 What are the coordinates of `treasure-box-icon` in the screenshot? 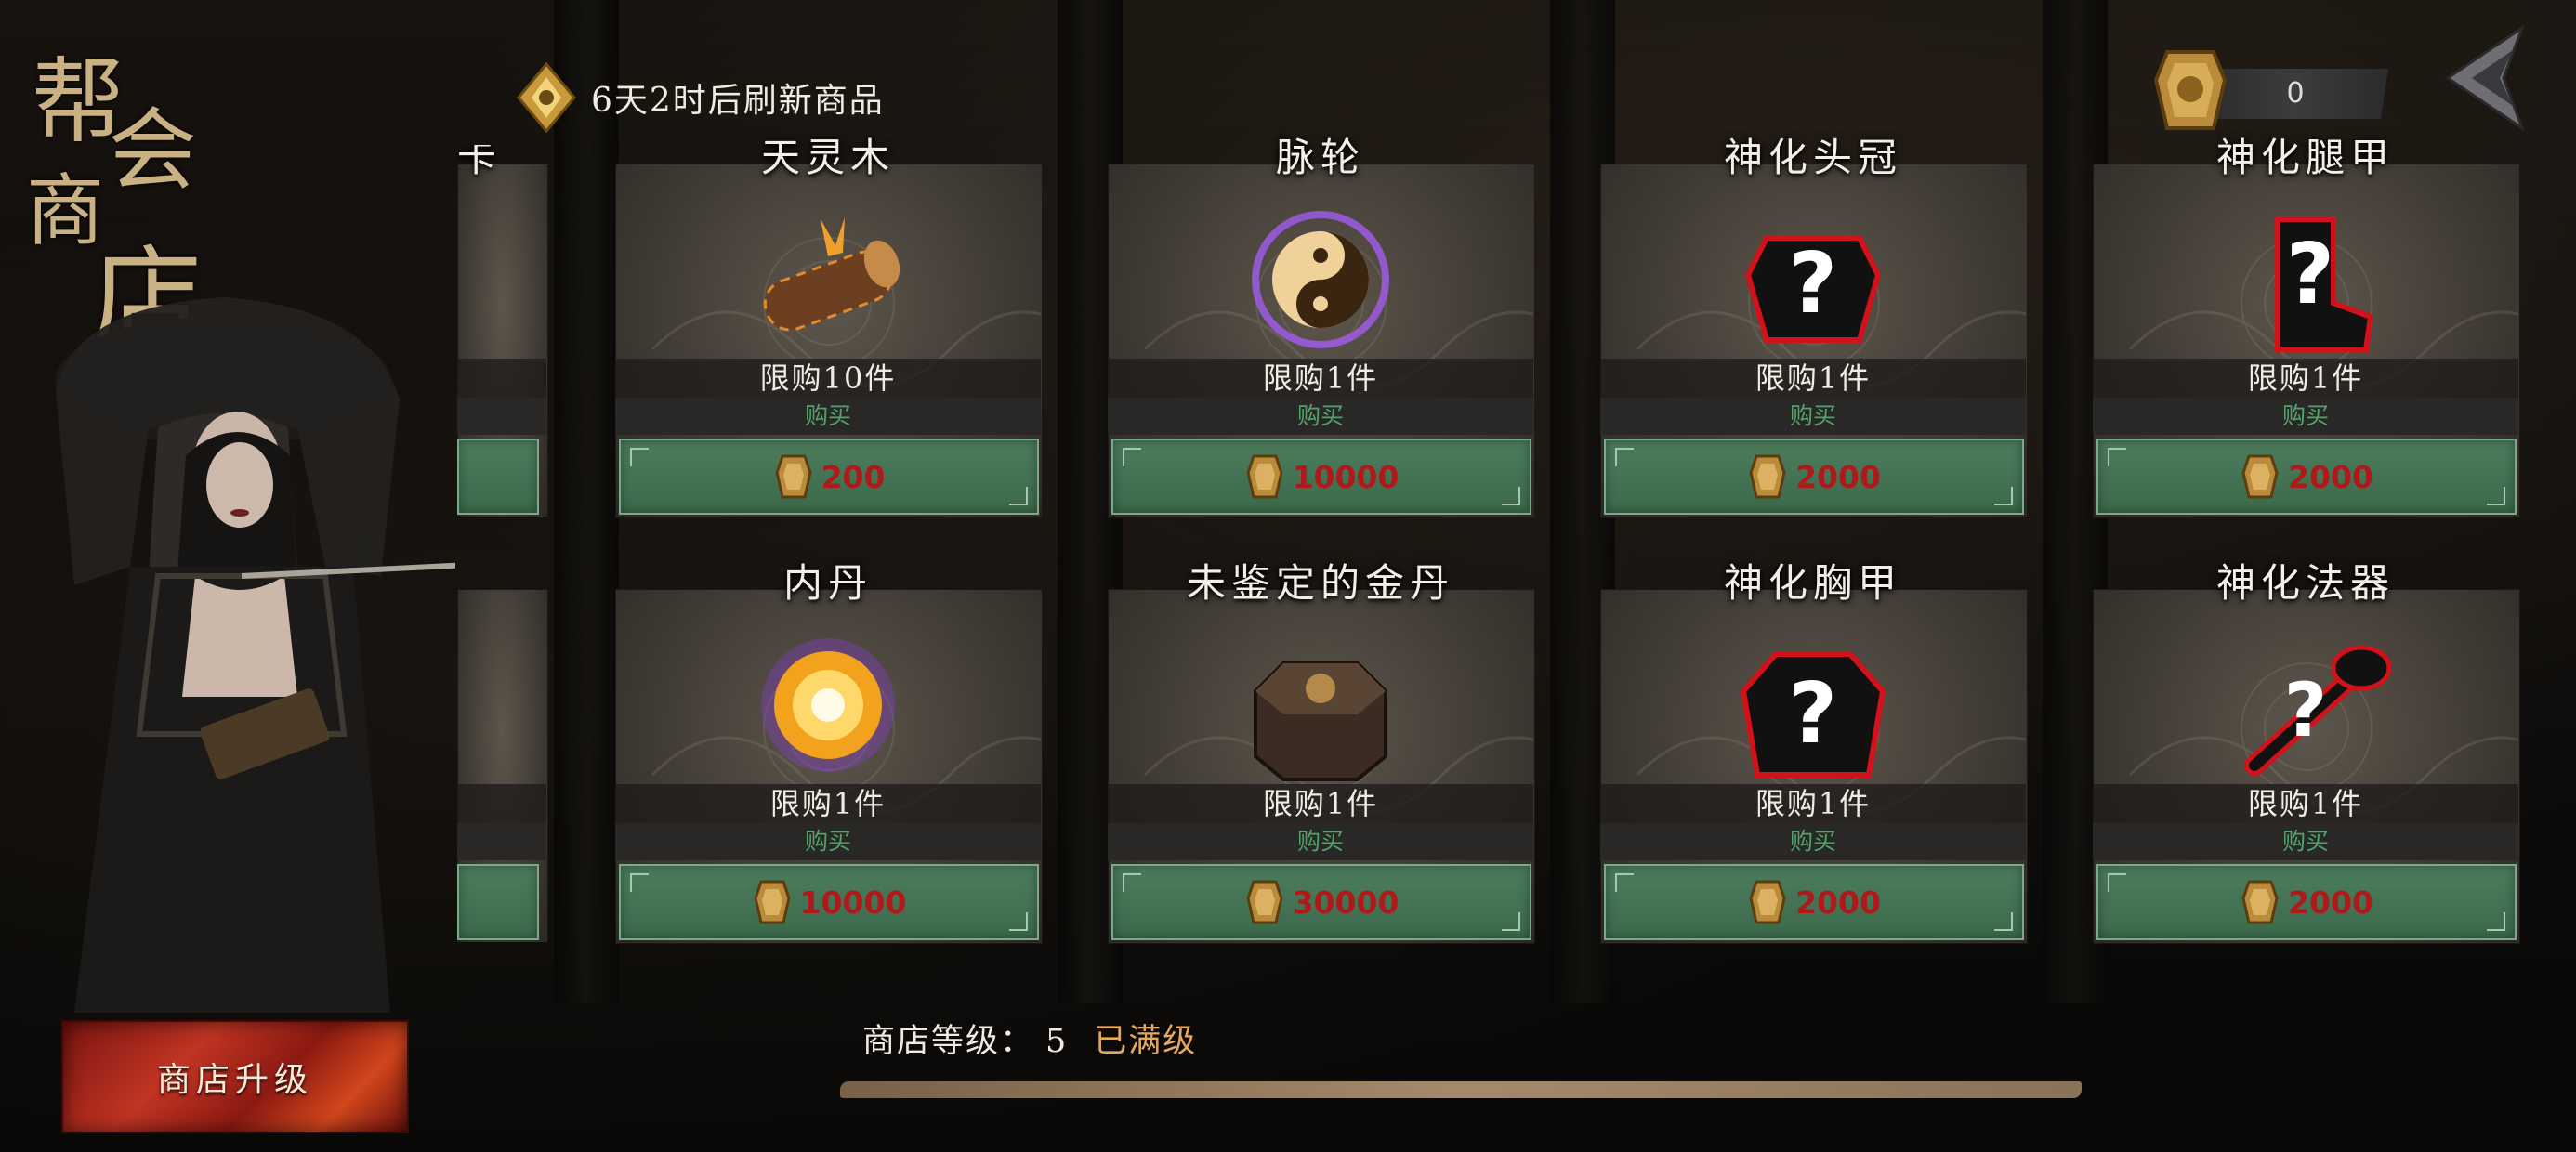 It's located at (1320, 721).